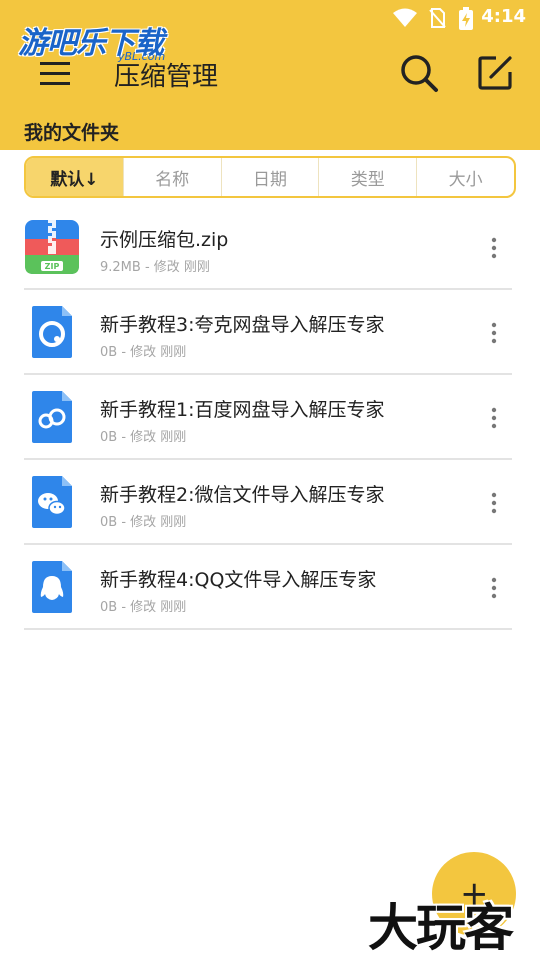 The height and width of the screenshot is (960, 540). I want to click on sort-tab-size: 大小, so click(465, 177).